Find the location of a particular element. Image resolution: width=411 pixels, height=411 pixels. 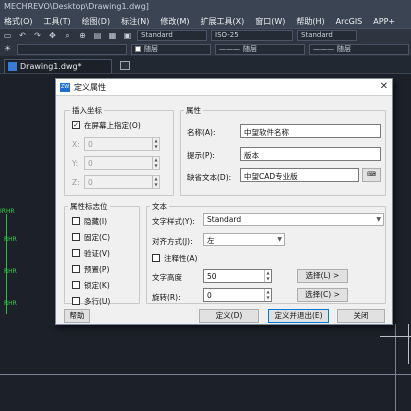

menu-dimension: 标注(N) is located at coordinates (135, 21).